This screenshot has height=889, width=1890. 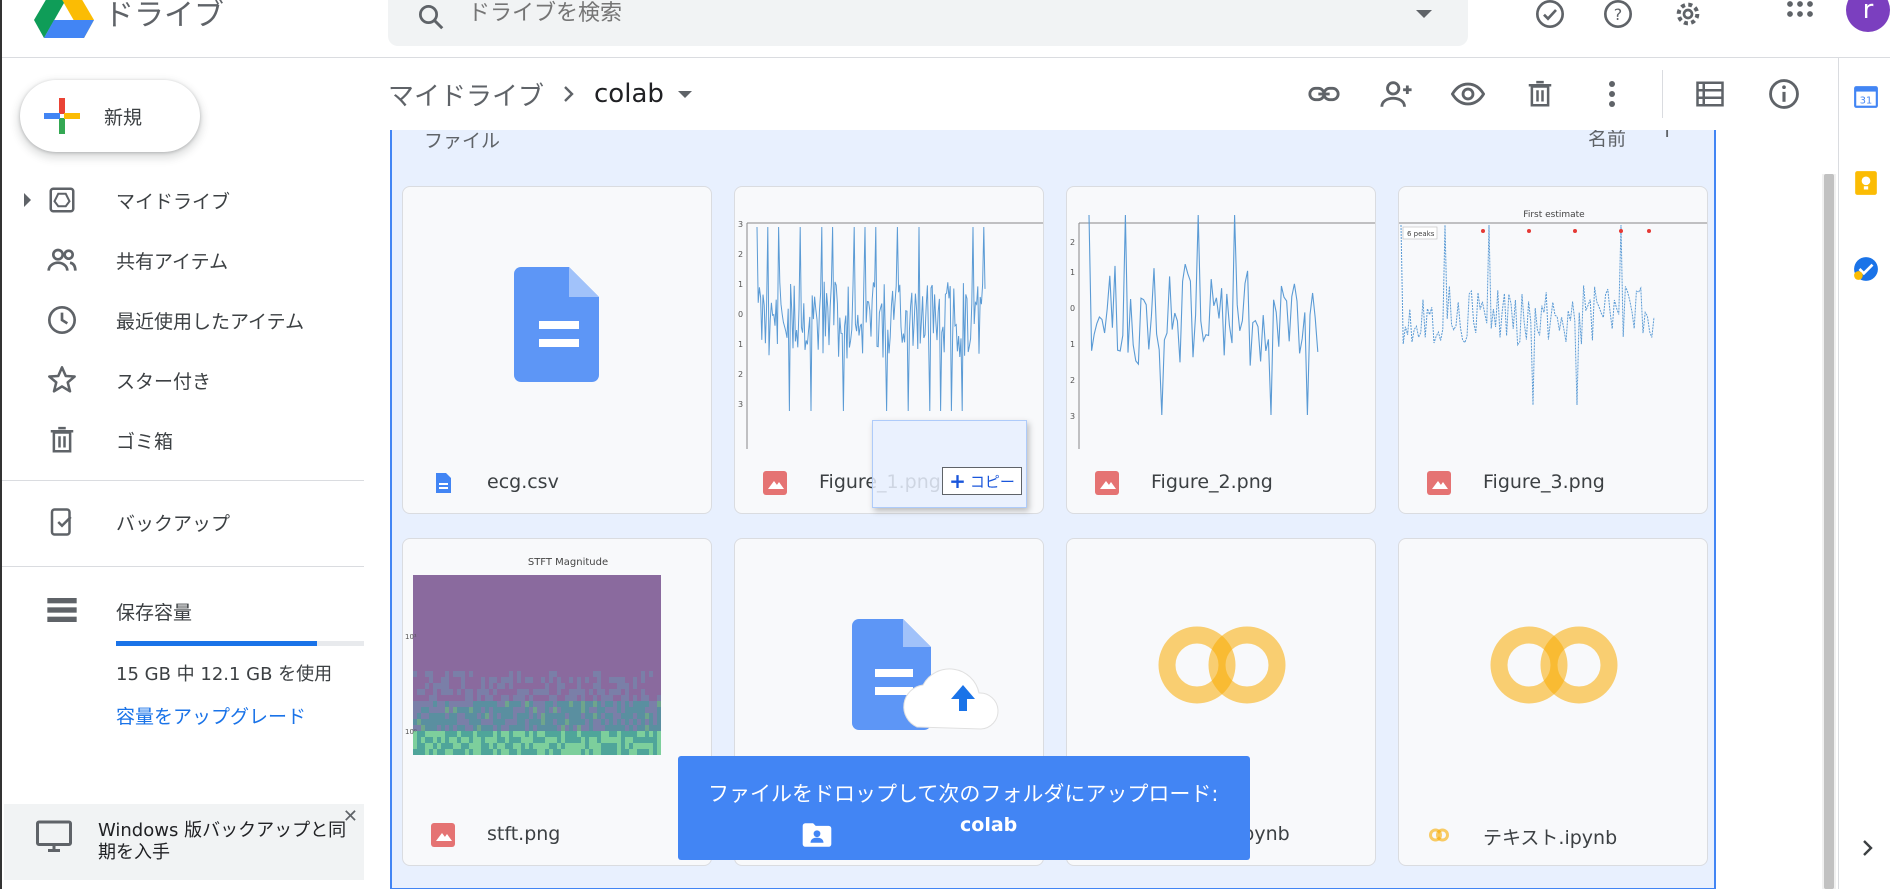 I want to click on sidebar-item-backup: バックアップ, so click(x=183, y=522).